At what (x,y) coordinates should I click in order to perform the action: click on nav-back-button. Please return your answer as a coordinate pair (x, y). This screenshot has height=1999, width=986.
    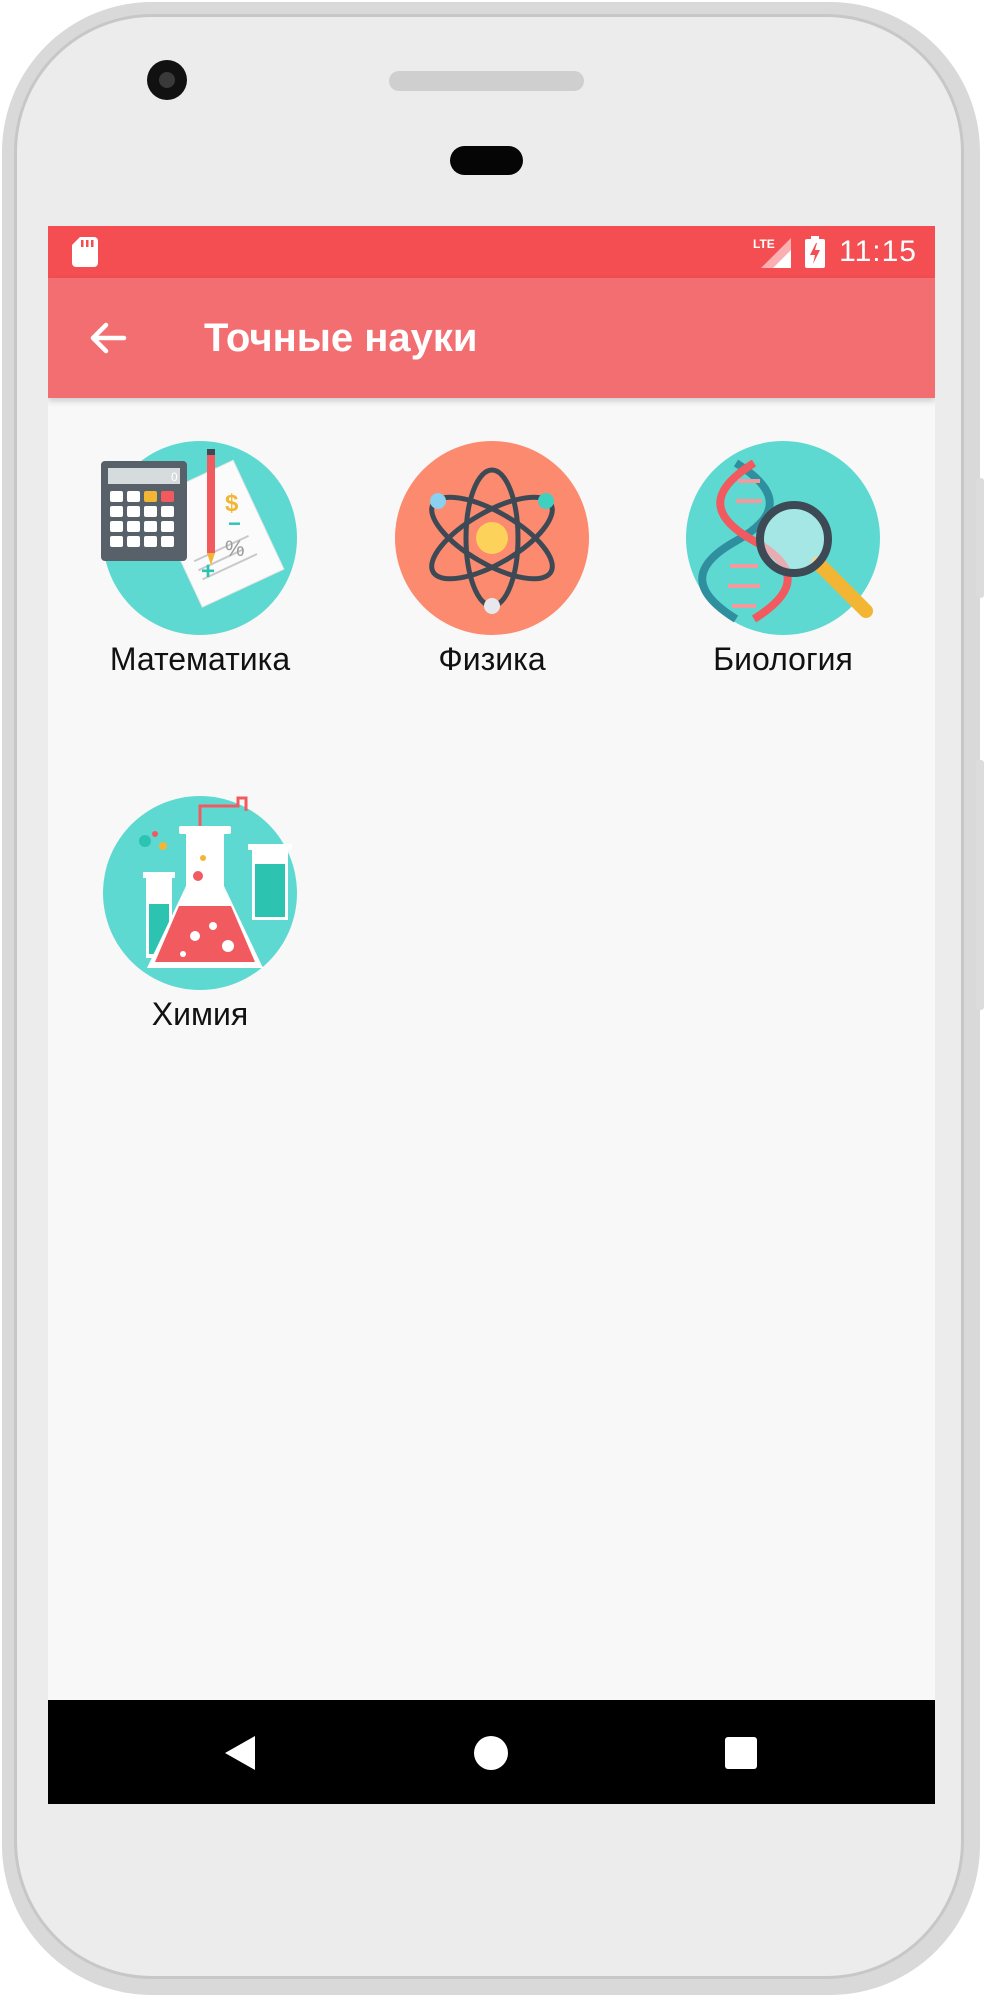
    Looking at the image, I should click on (240, 1753).